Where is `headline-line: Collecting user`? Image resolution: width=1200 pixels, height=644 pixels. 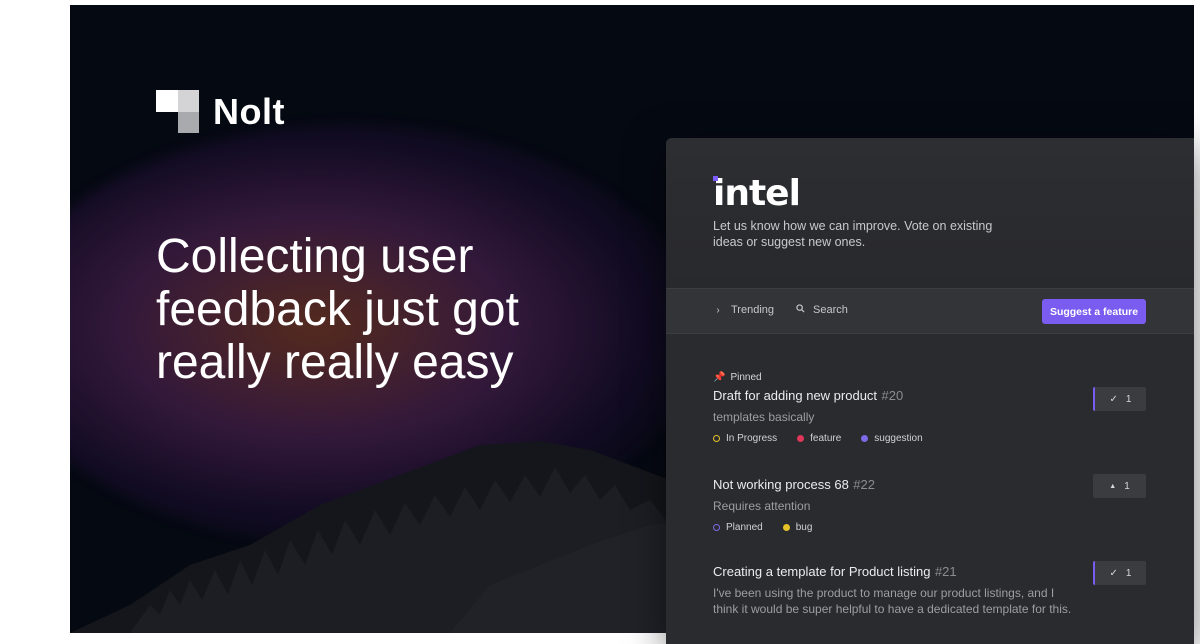 headline-line: Collecting user is located at coordinates (315, 256).